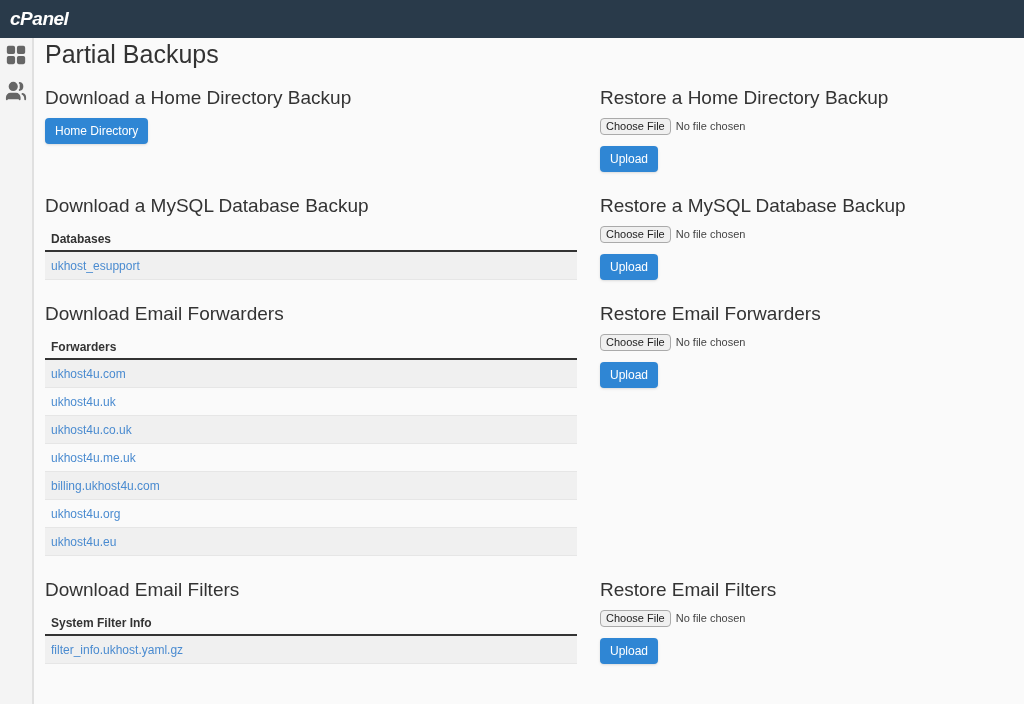 Image resolution: width=1024 pixels, height=704 pixels. Describe the element at coordinates (83, 401) in the screenshot. I see `table-link: ukhost4u.uk` at that location.